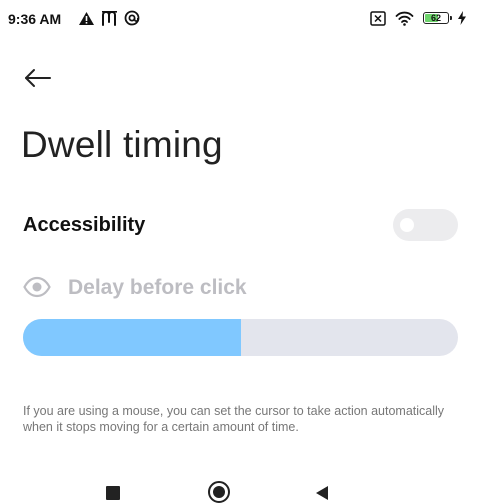 This screenshot has height=504, width=478. What do you see at coordinates (418, 18) in the screenshot?
I see `status-right-icons: 62` at bounding box center [418, 18].